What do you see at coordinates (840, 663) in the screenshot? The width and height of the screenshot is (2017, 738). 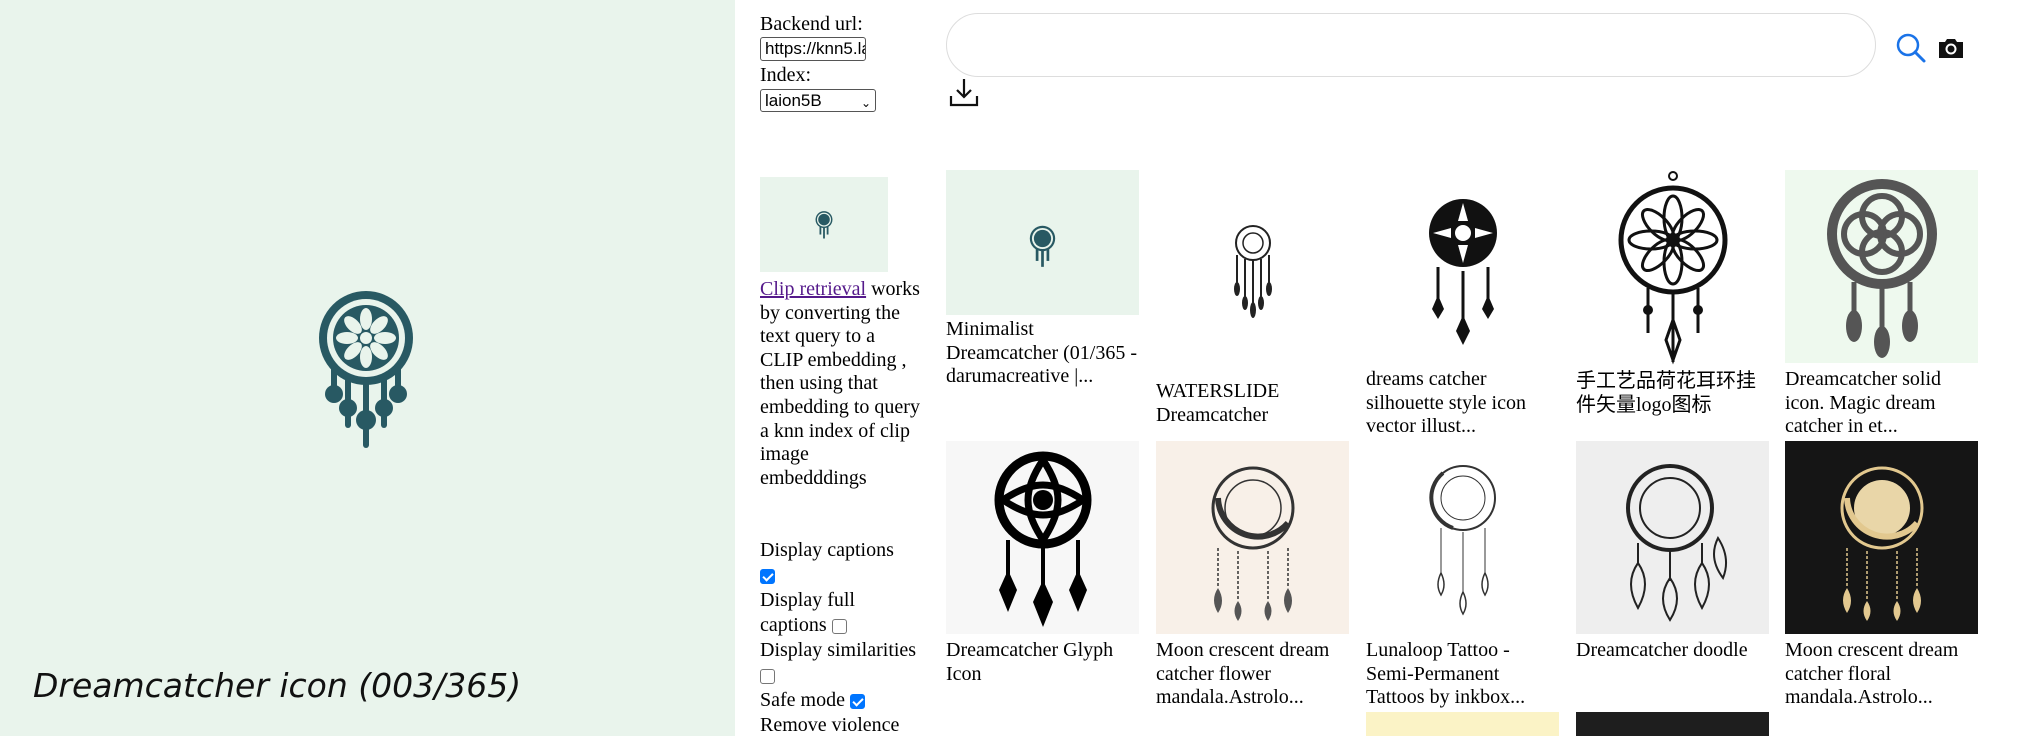 I see `option-display-similarities: Display similarities` at bounding box center [840, 663].